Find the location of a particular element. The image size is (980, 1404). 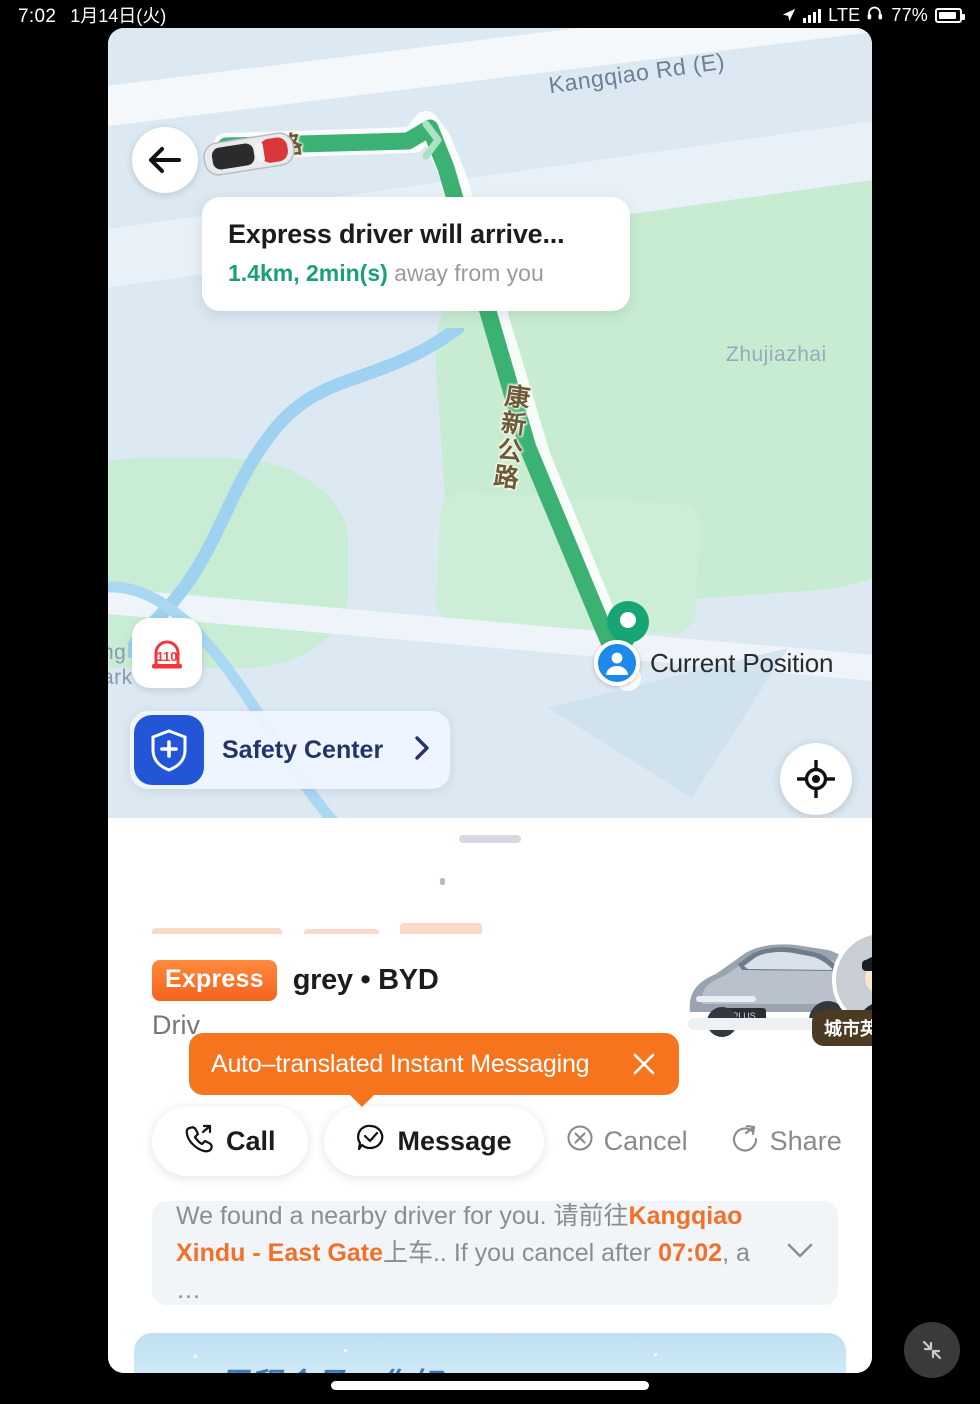

siren-110-icon: 110 is located at coordinates (167, 654).